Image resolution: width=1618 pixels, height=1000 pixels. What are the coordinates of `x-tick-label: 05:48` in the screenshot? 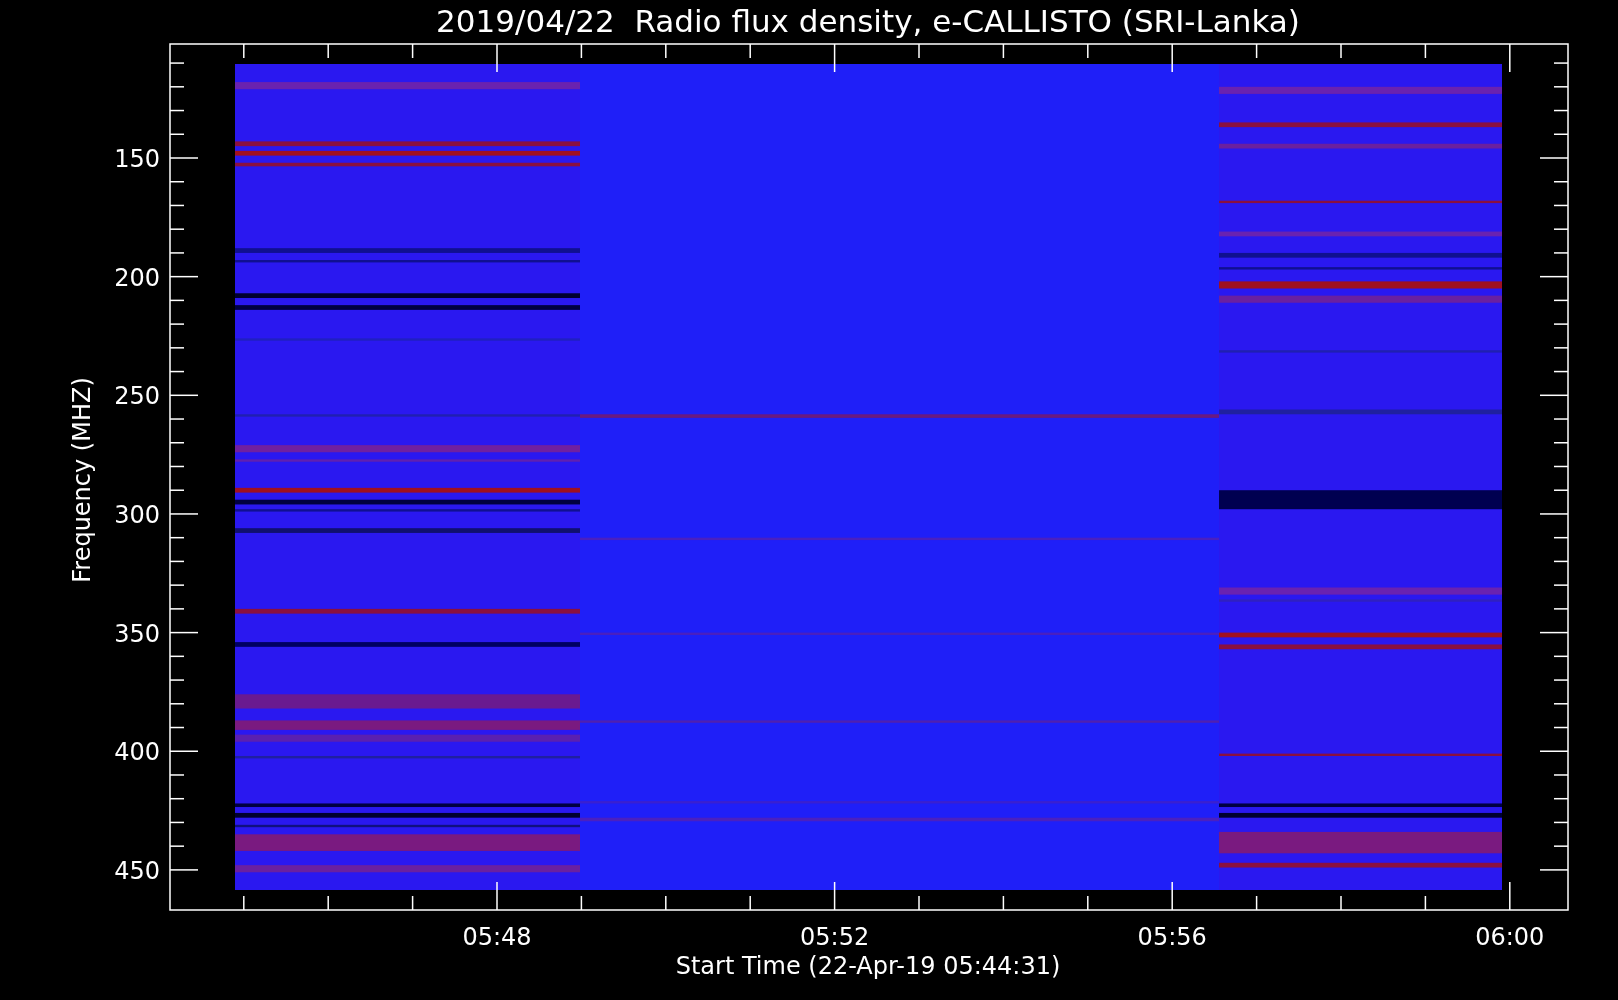 It's located at (497, 937).